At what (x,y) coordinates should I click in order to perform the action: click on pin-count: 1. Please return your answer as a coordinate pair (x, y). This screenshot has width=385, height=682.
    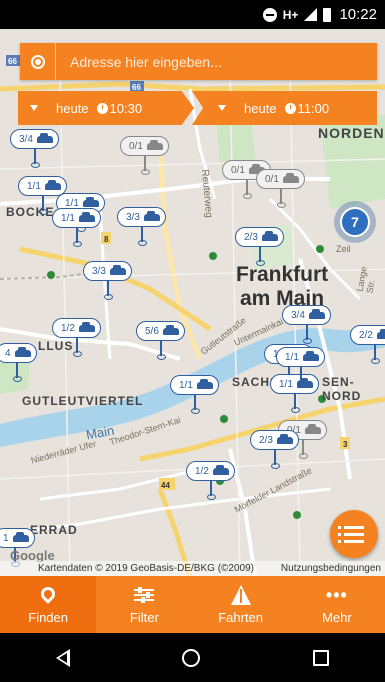
    Looking at the image, I should click on (6, 538).